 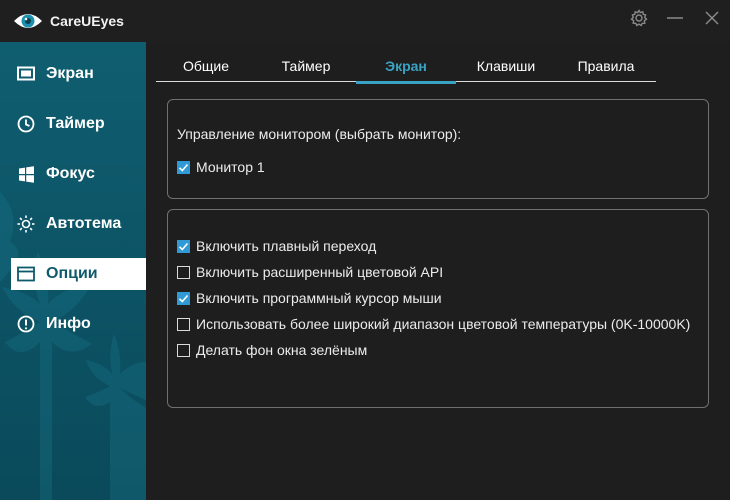 I want to click on tab-screen: Экран, so click(x=406, y=67).